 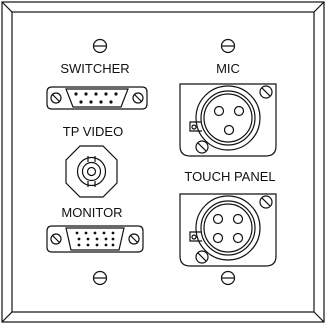 I want to click on touch-panel-label: TOUCH PANEL, so click(x=230, y=176).